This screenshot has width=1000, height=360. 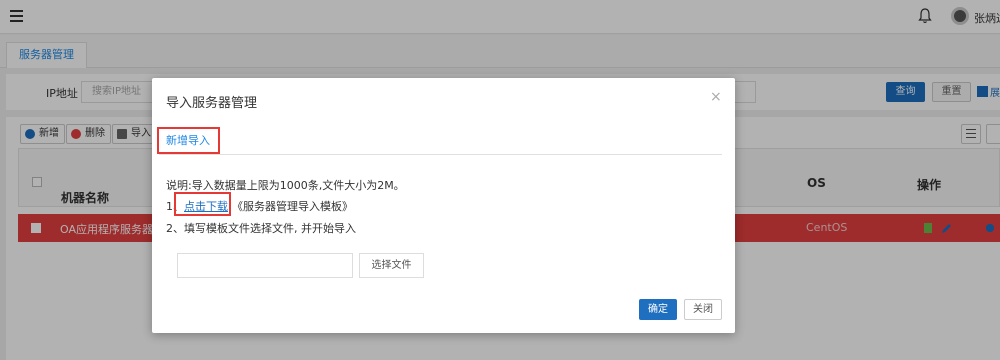 What do you see at coordinates (261, 228) in the screenshot?
I see `step2-text: 2、填写模板文件选择文件, 并开始导入` at bounding box center [261, 228].